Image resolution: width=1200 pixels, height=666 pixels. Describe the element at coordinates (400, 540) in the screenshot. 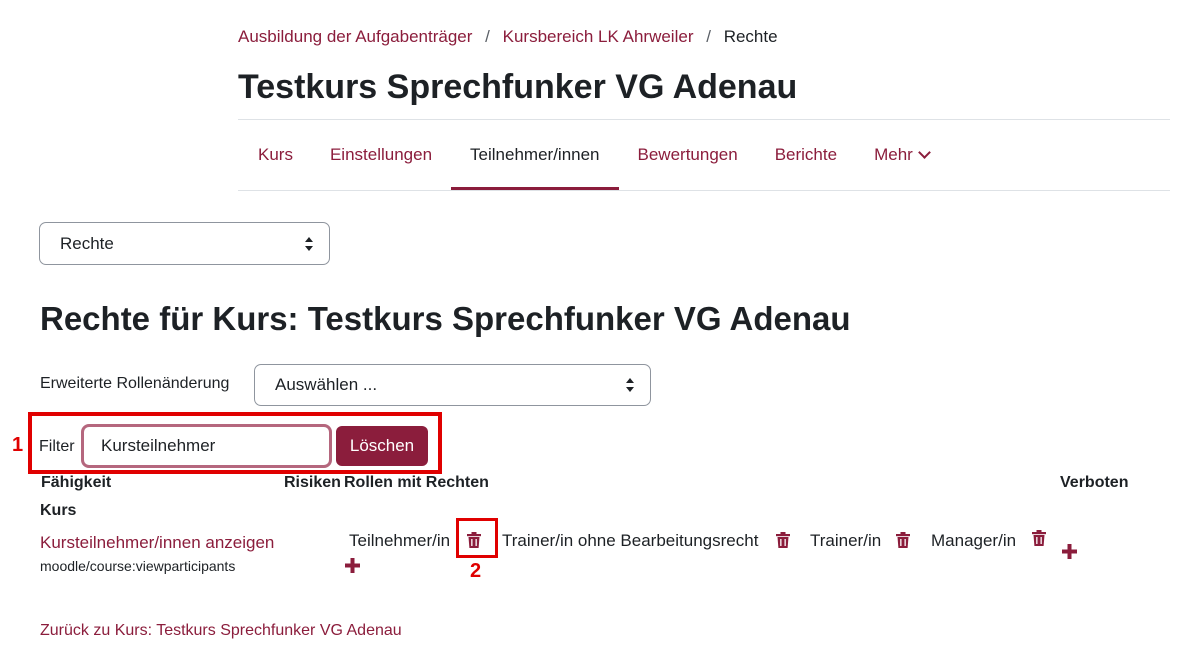

I see `role-label-teilnehmer: Teilnehmer/in` at that location.